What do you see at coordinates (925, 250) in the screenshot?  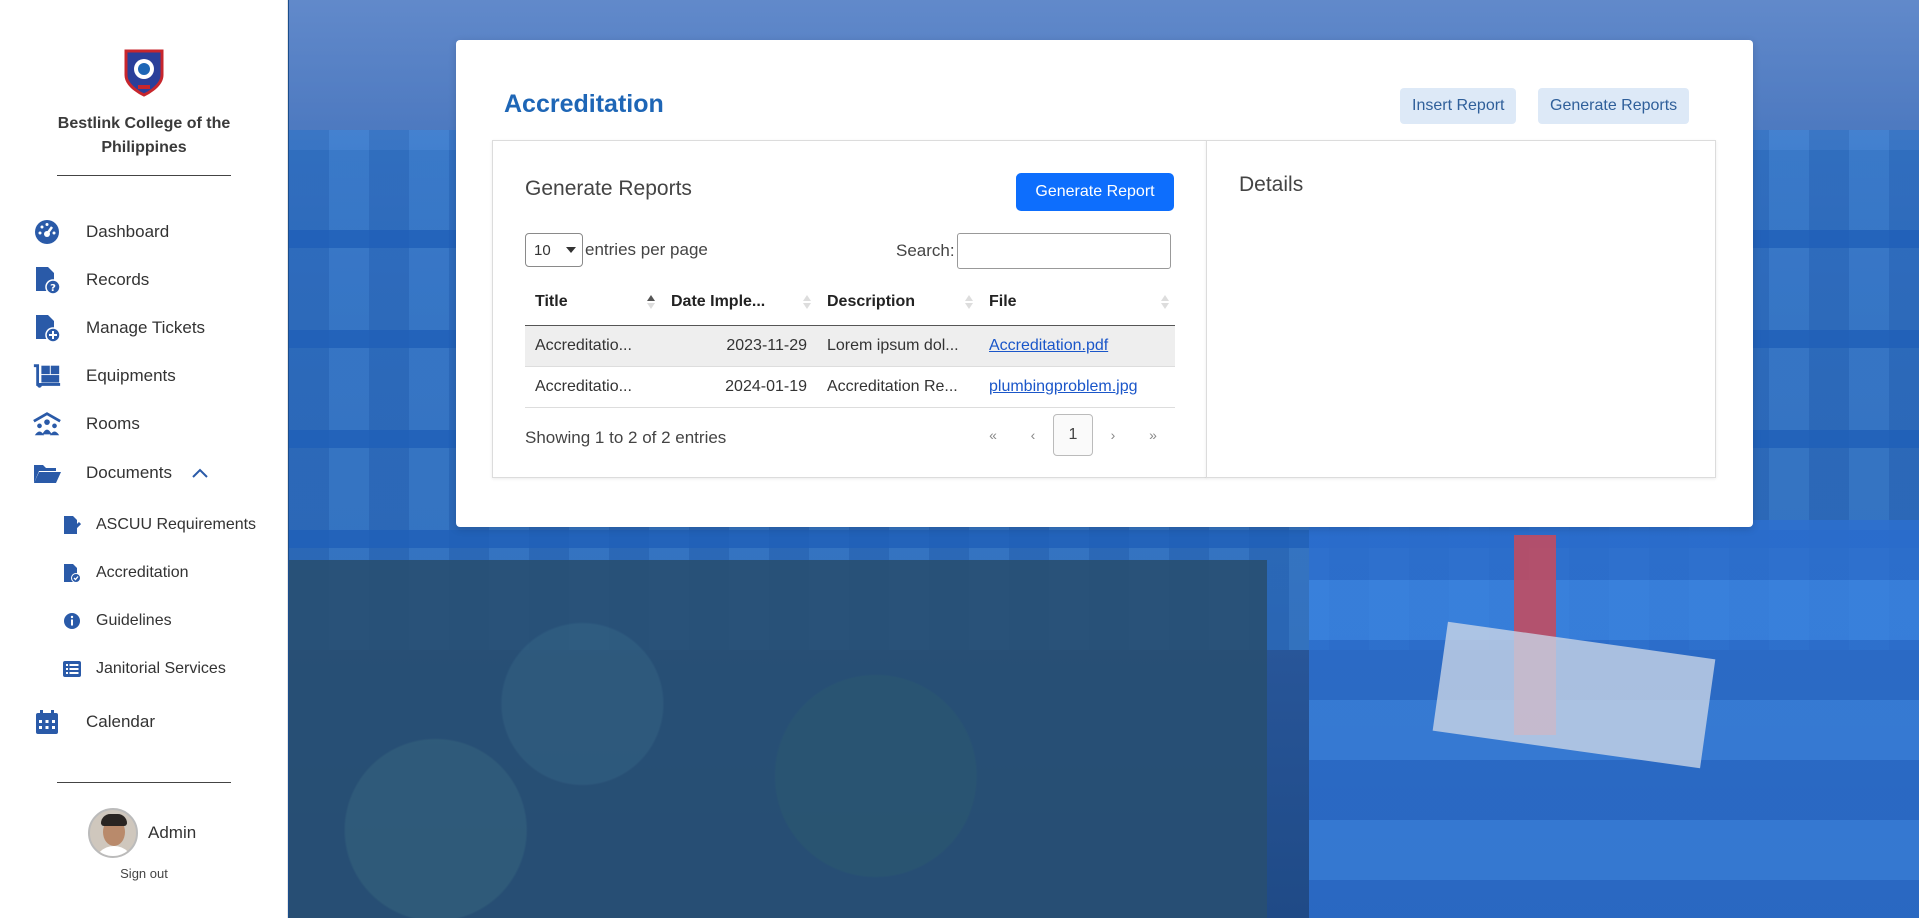 I see `search-label: Search:` at bounding box center [925, 250].